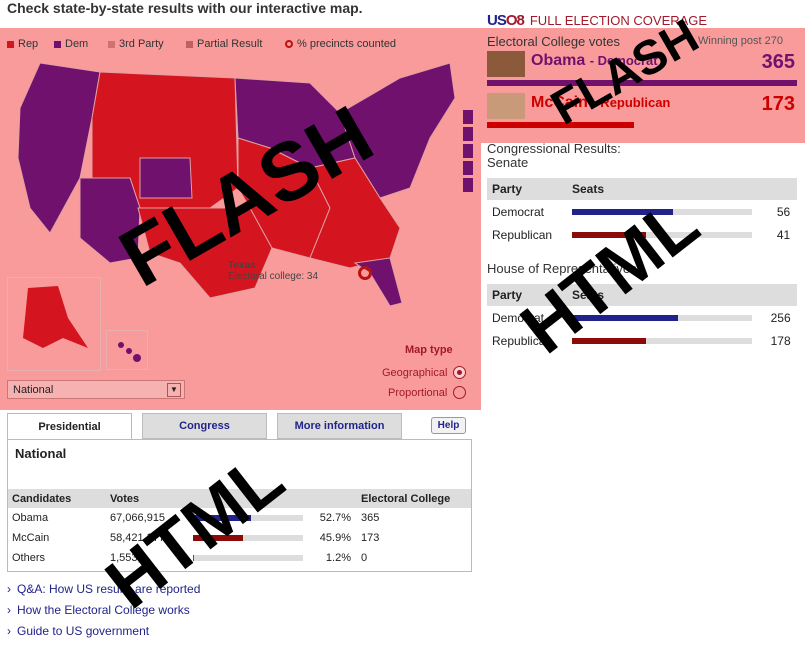 This screenshot has width=805, height=646. What do you see at coordinates (96, 389) in the screenshot?
I see `region-dropdown: National ▼` at bounding box center [96, 389].